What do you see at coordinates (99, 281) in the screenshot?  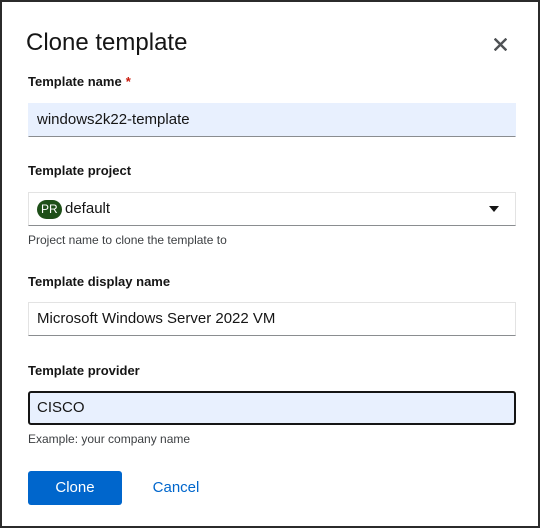 I see `template-display-name-label: Template display name` at bounding box center [99, 281].